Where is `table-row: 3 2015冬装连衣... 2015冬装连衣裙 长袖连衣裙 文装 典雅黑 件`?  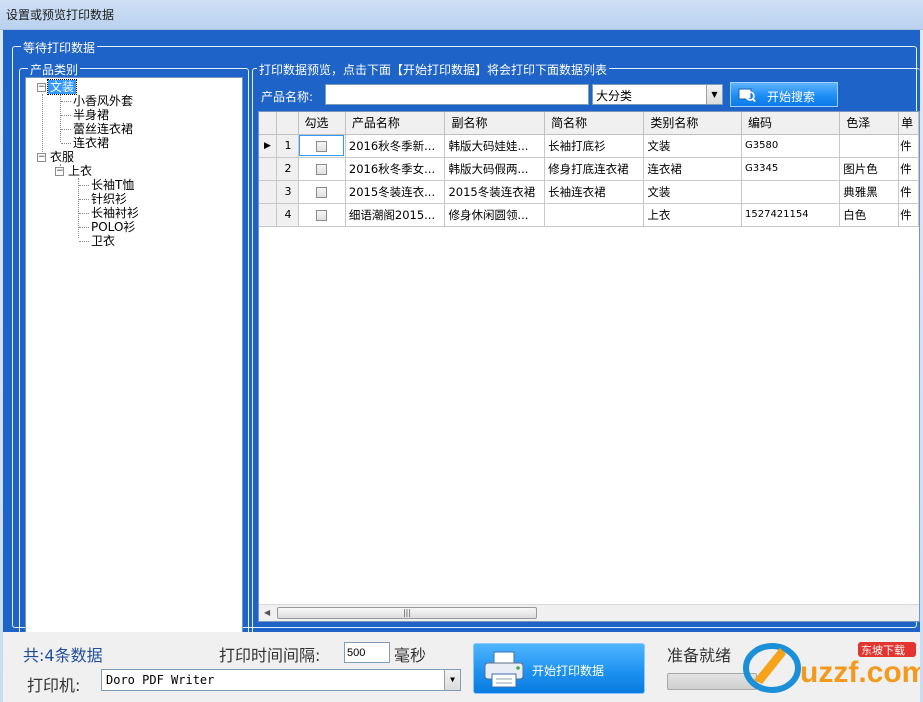 table-row: 3 2015冬装连衣... 2015冬装连衣裙 长袖连衣裙 文装 典雅黑 件 is located at coordinates (589, 192).